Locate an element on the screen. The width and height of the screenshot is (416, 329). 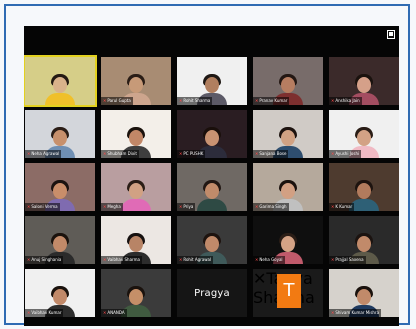
fullscreen-icon is located at coordinates (391, 34).